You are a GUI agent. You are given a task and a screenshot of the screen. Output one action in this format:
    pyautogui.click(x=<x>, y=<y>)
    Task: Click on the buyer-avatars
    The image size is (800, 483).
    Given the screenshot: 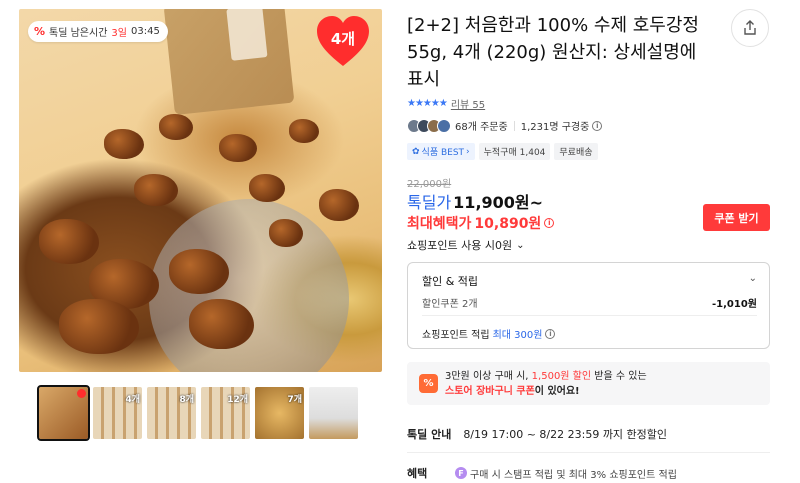 What is the action you would take?
    pyautogui.click(x=429, y=125)
    